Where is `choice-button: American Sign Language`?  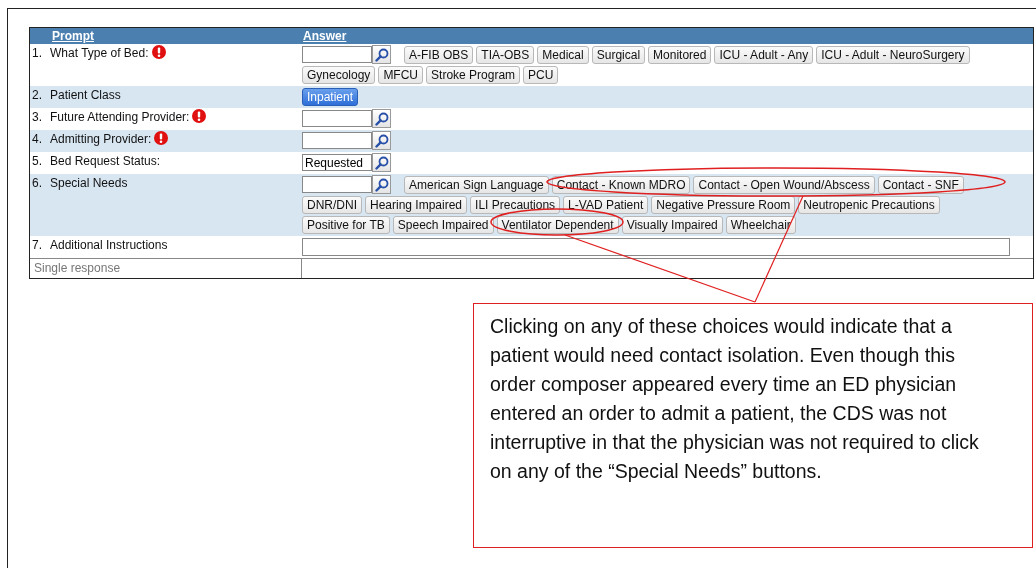
choice-button: American Sign Language is located at coordinates (476, 185).